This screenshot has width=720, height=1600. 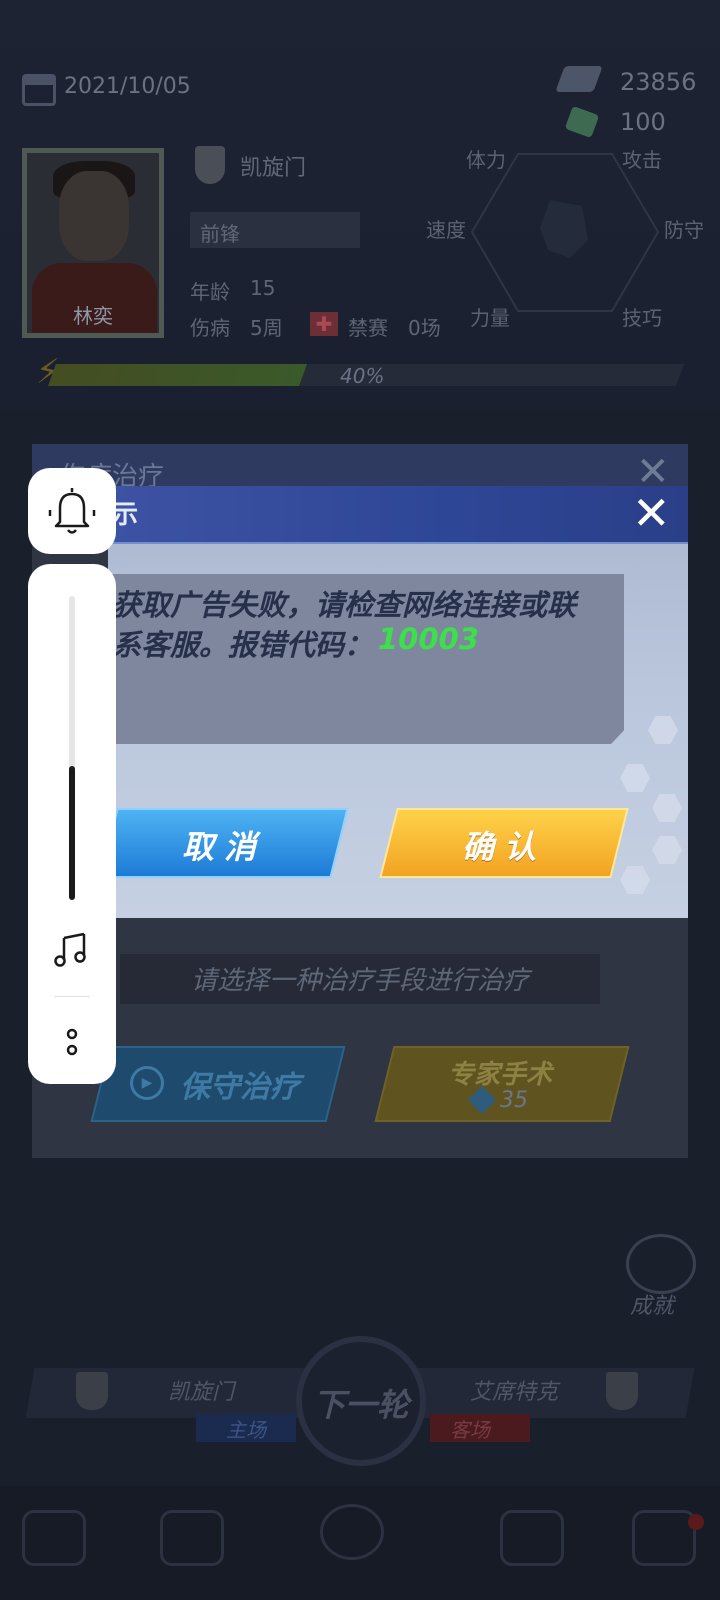 I want to click on home-team-name: 凯旋门, so click(x=201, y=1392).